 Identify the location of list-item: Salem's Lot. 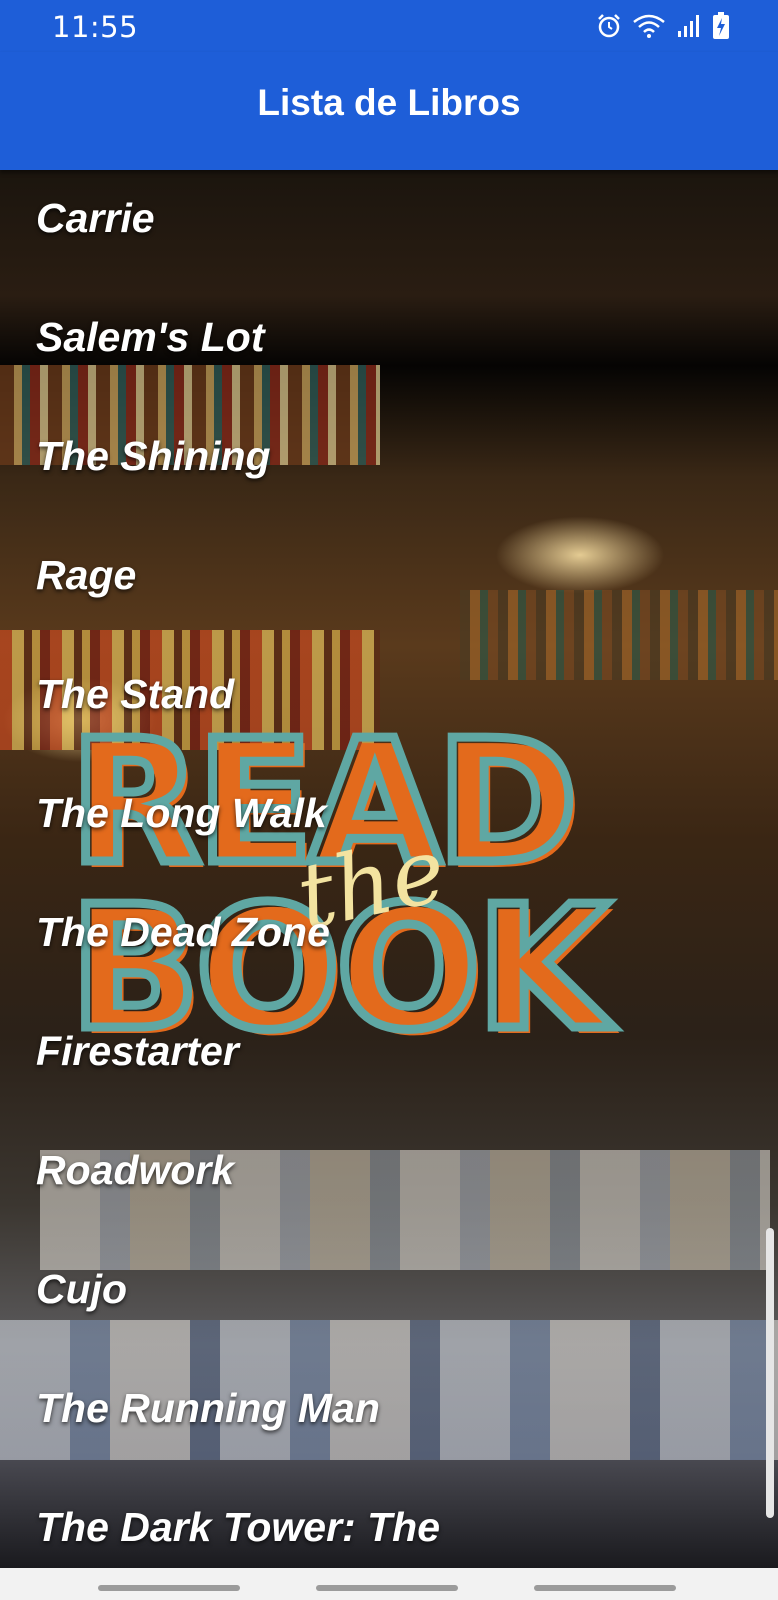
(389, 348).